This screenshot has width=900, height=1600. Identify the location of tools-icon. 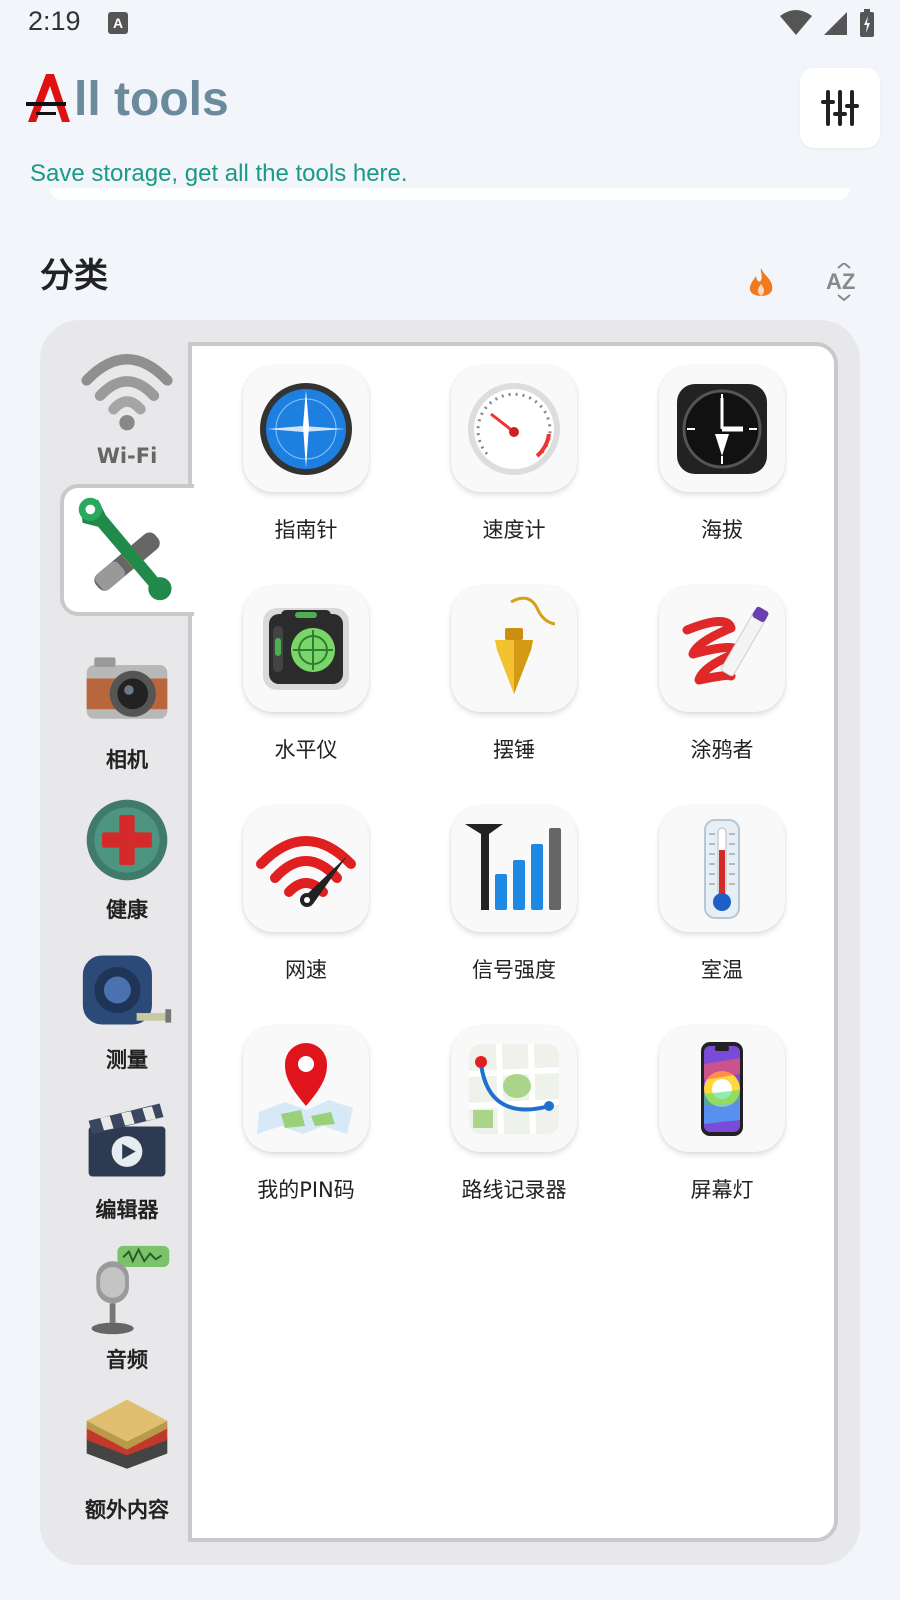
(125, 549).